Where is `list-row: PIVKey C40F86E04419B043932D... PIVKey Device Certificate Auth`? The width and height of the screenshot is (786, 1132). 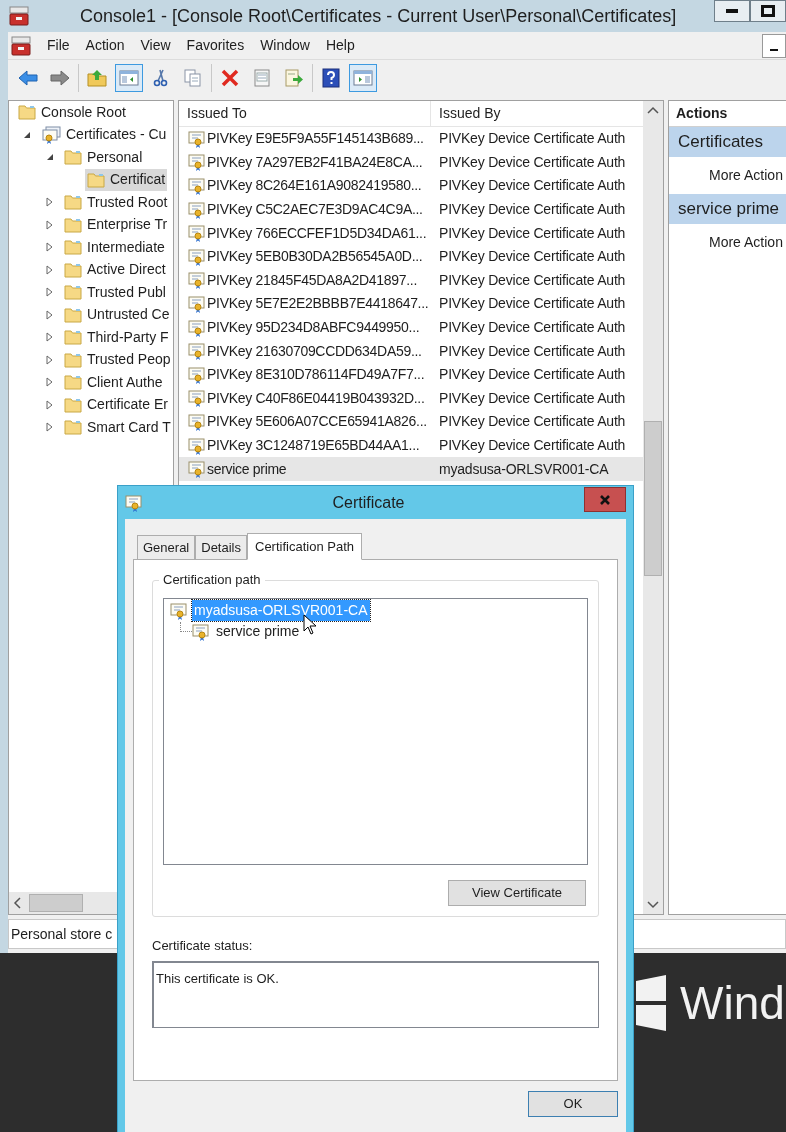
list-row: PIVKey C40F86E04419B043932D... PIVKey Device Certificate Auth is located at coordinates (411, 398).